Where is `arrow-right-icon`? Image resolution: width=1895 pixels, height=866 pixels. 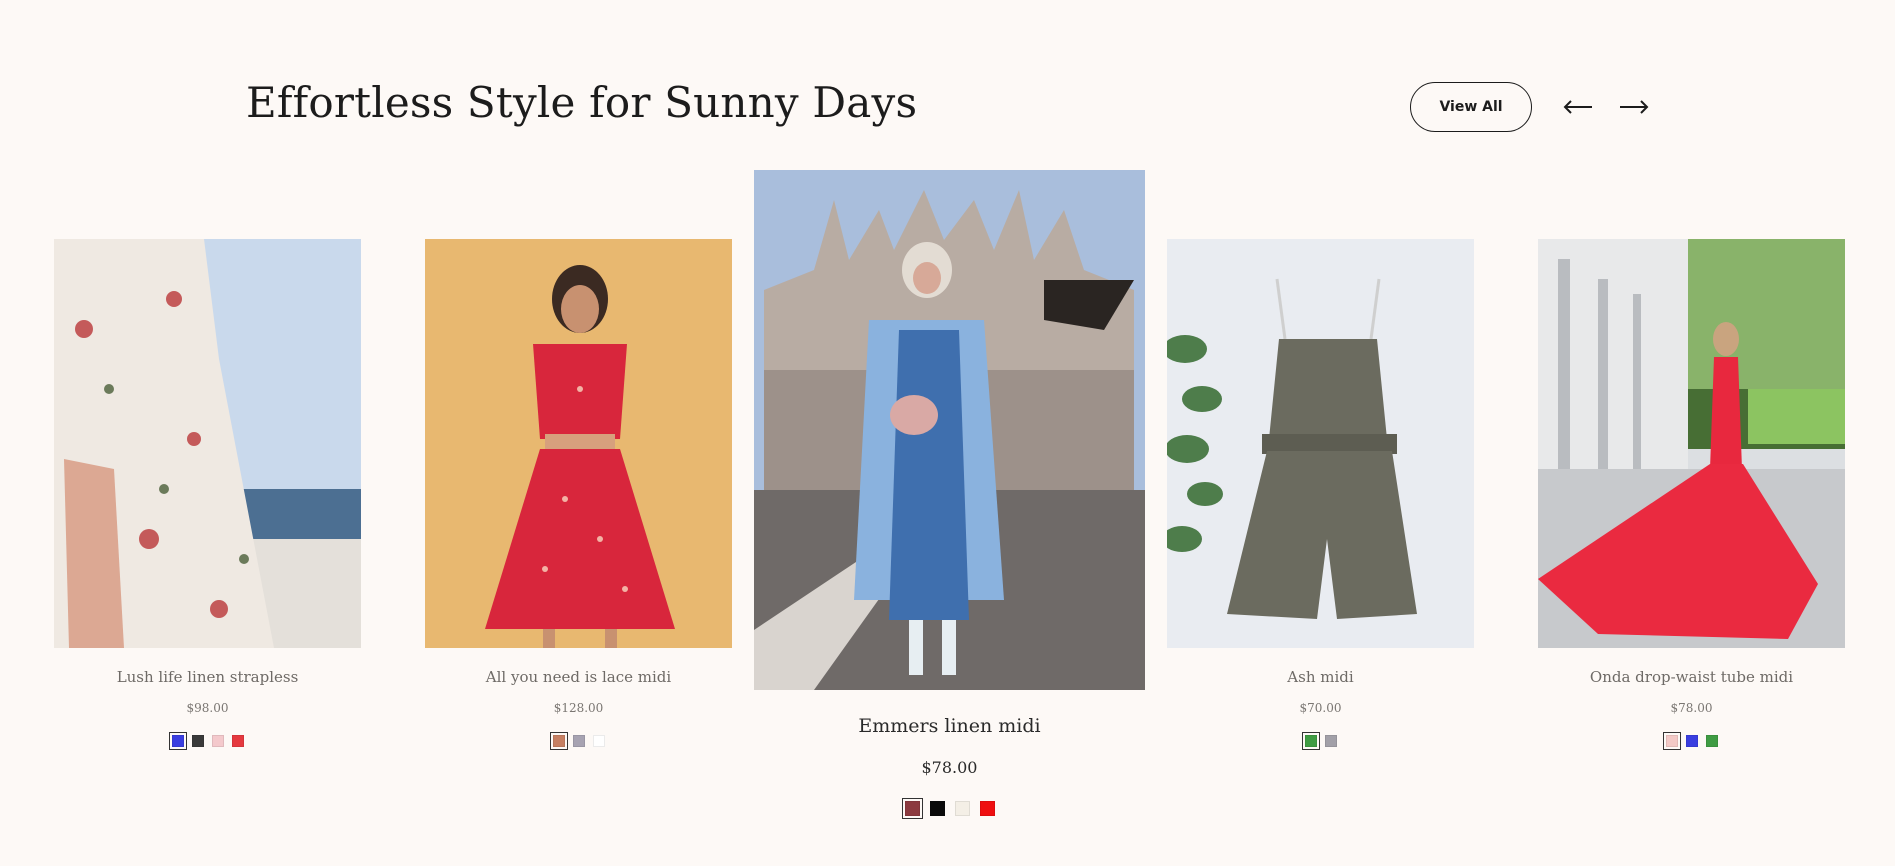
arrow-right-icon is located at coordinates (1634, 107).